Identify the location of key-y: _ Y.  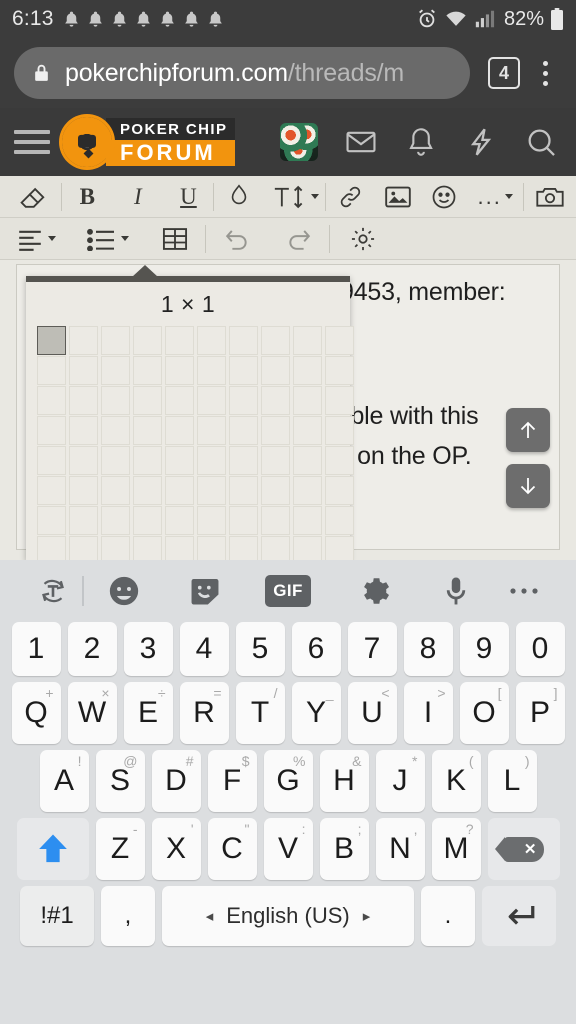
(316, 713).